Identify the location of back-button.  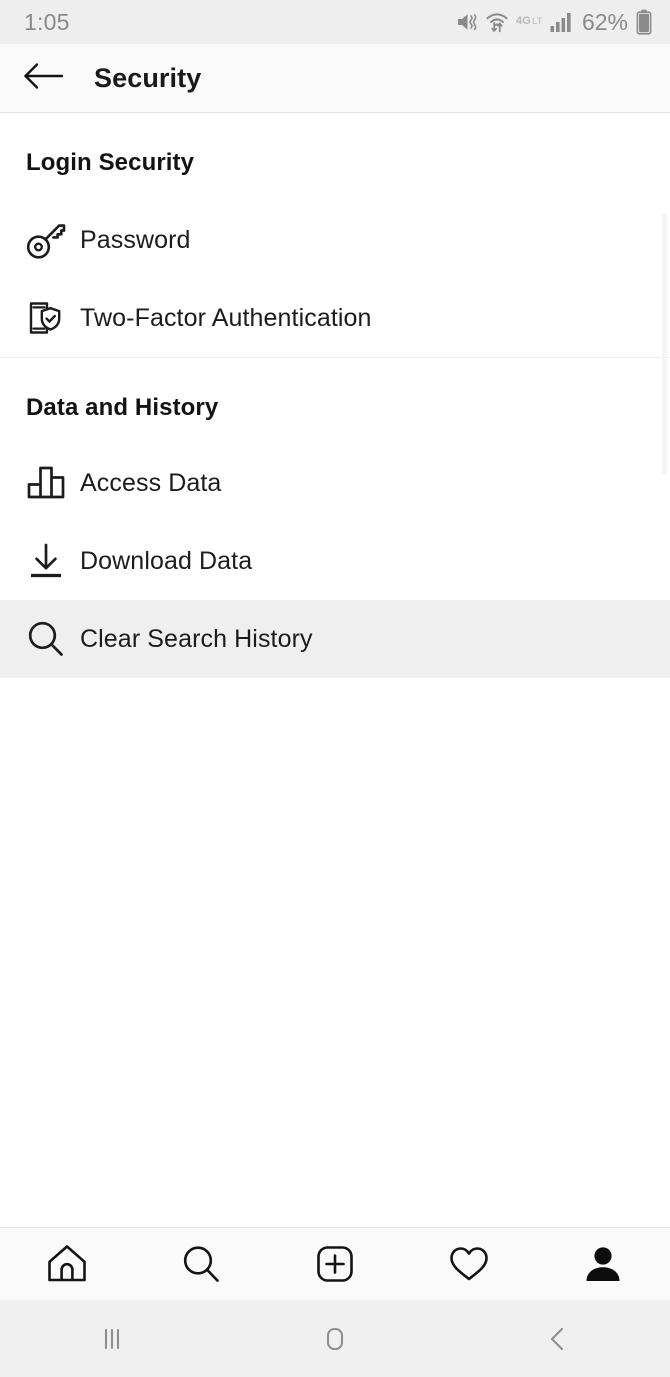
(44, 78).